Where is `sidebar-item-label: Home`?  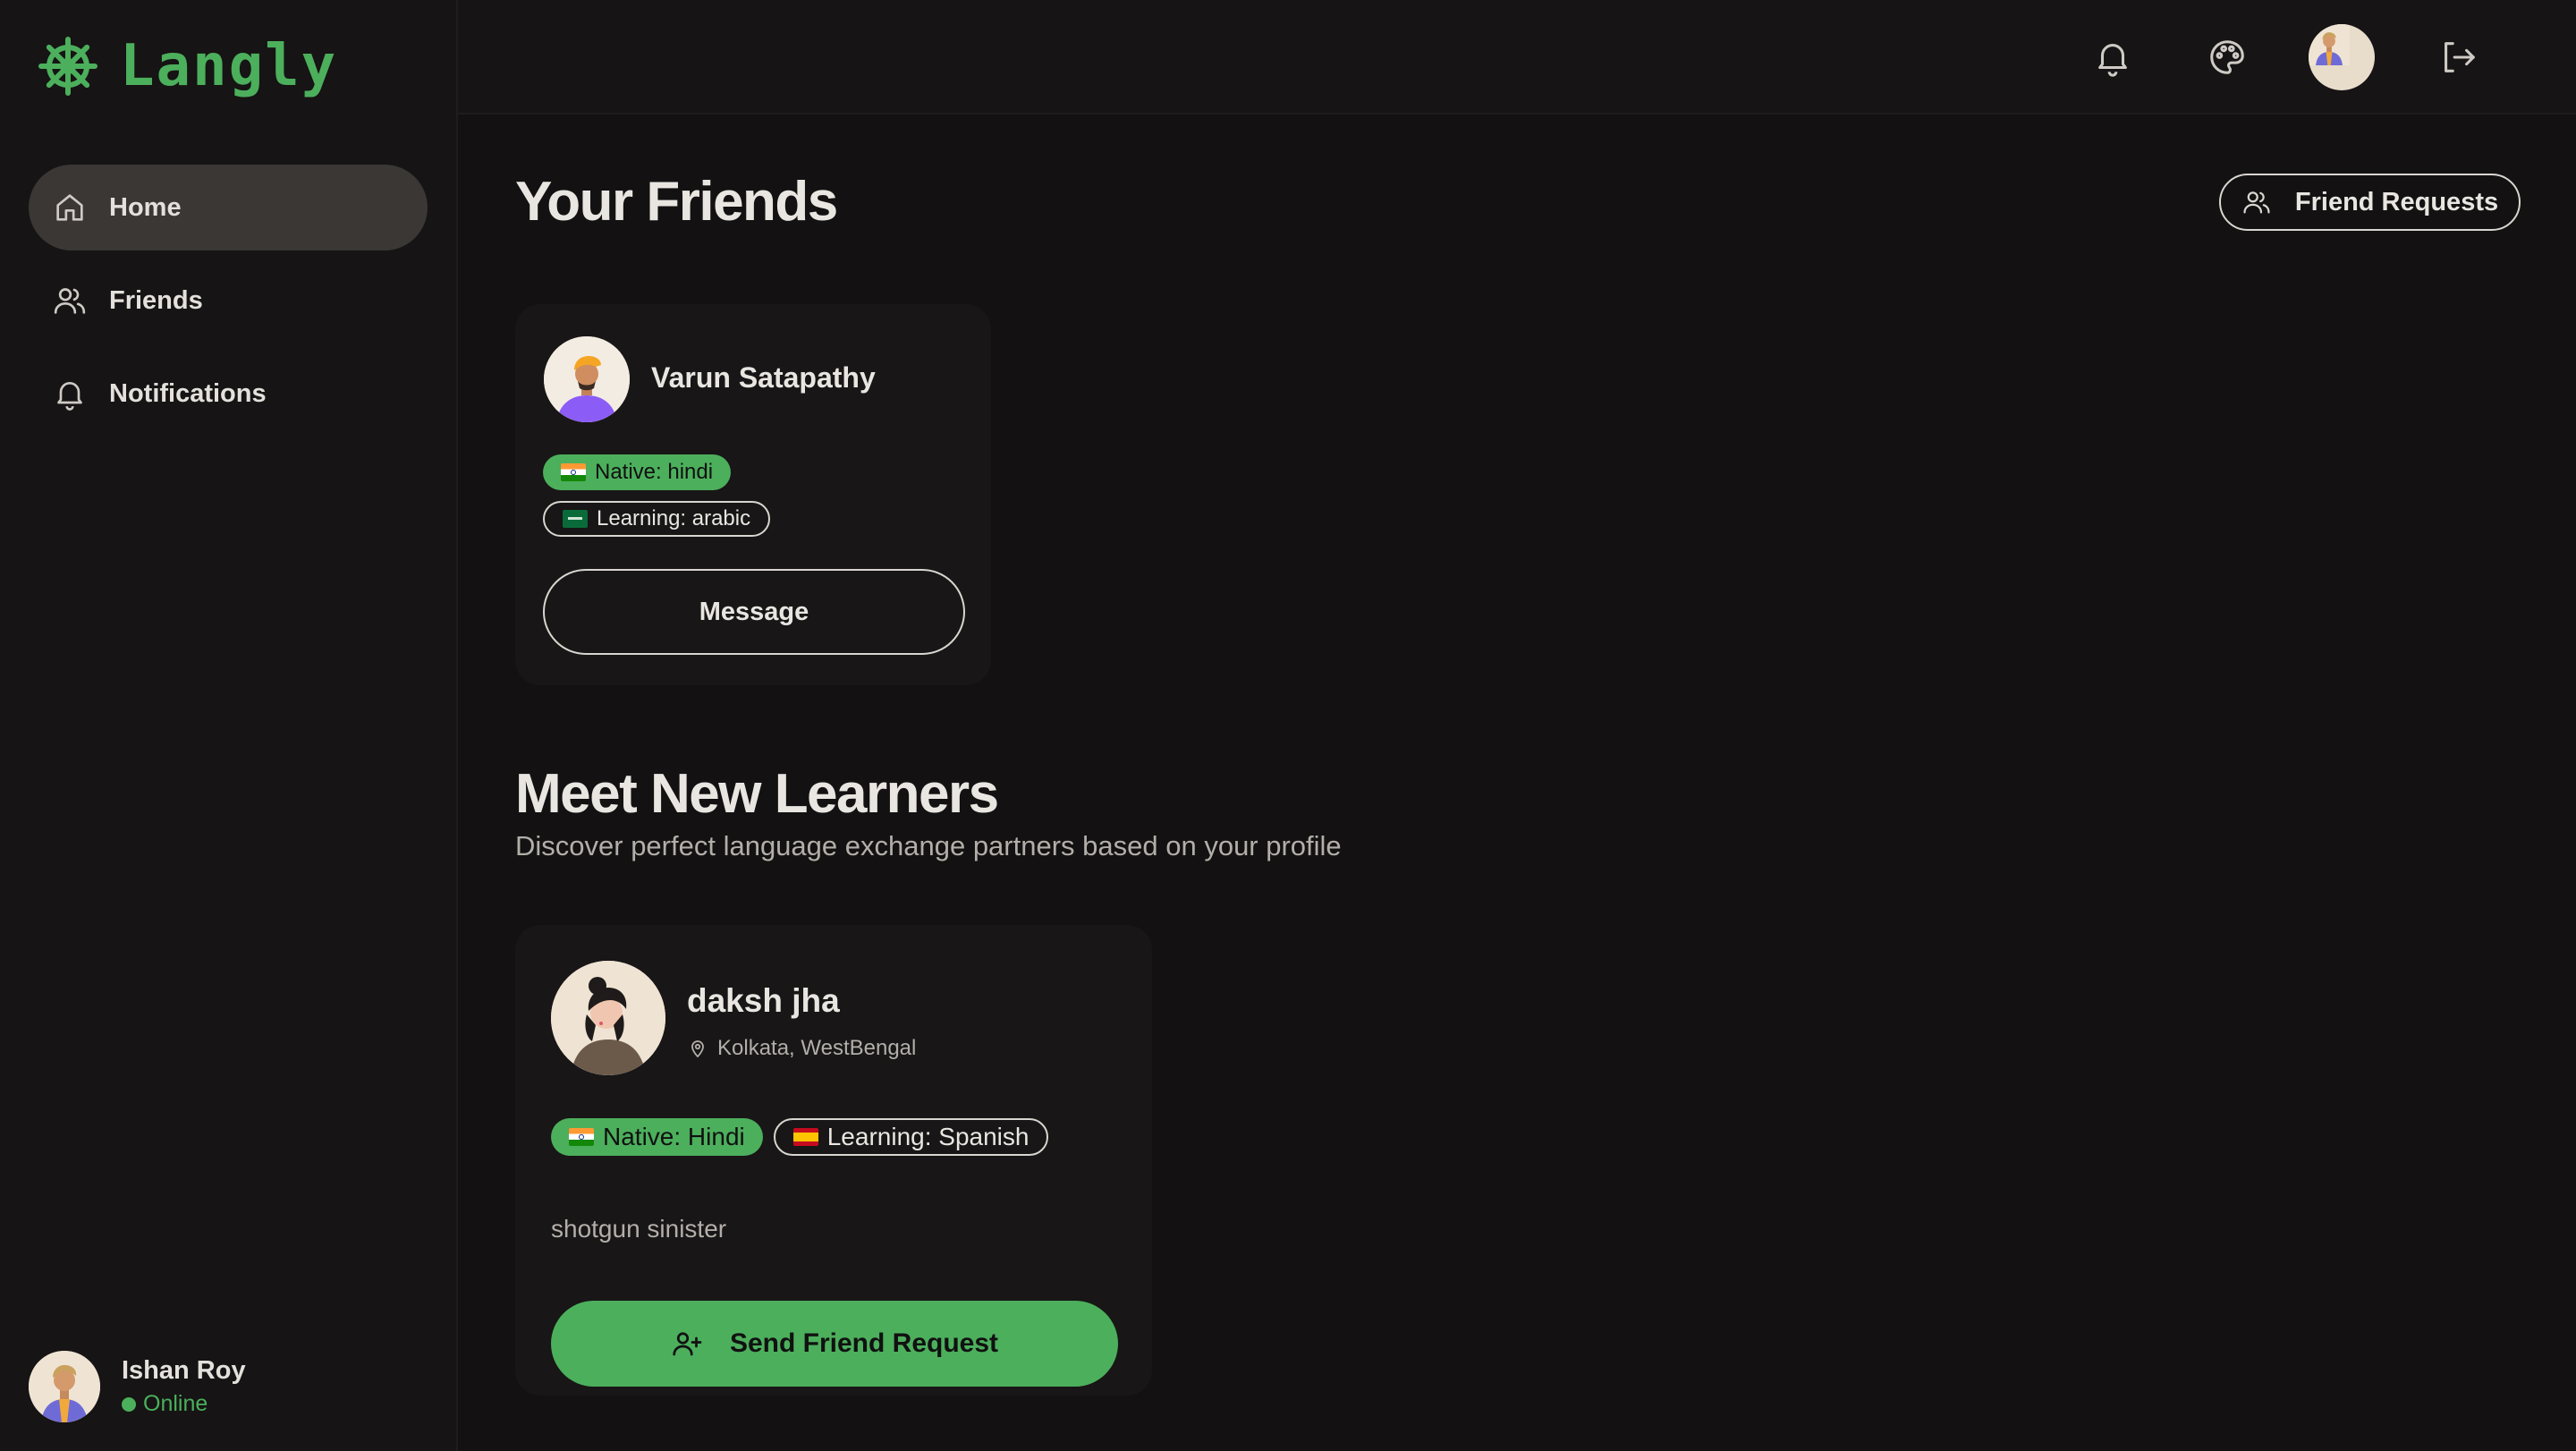 sidebar-item-label: Home is located at coordinates (145, 207).